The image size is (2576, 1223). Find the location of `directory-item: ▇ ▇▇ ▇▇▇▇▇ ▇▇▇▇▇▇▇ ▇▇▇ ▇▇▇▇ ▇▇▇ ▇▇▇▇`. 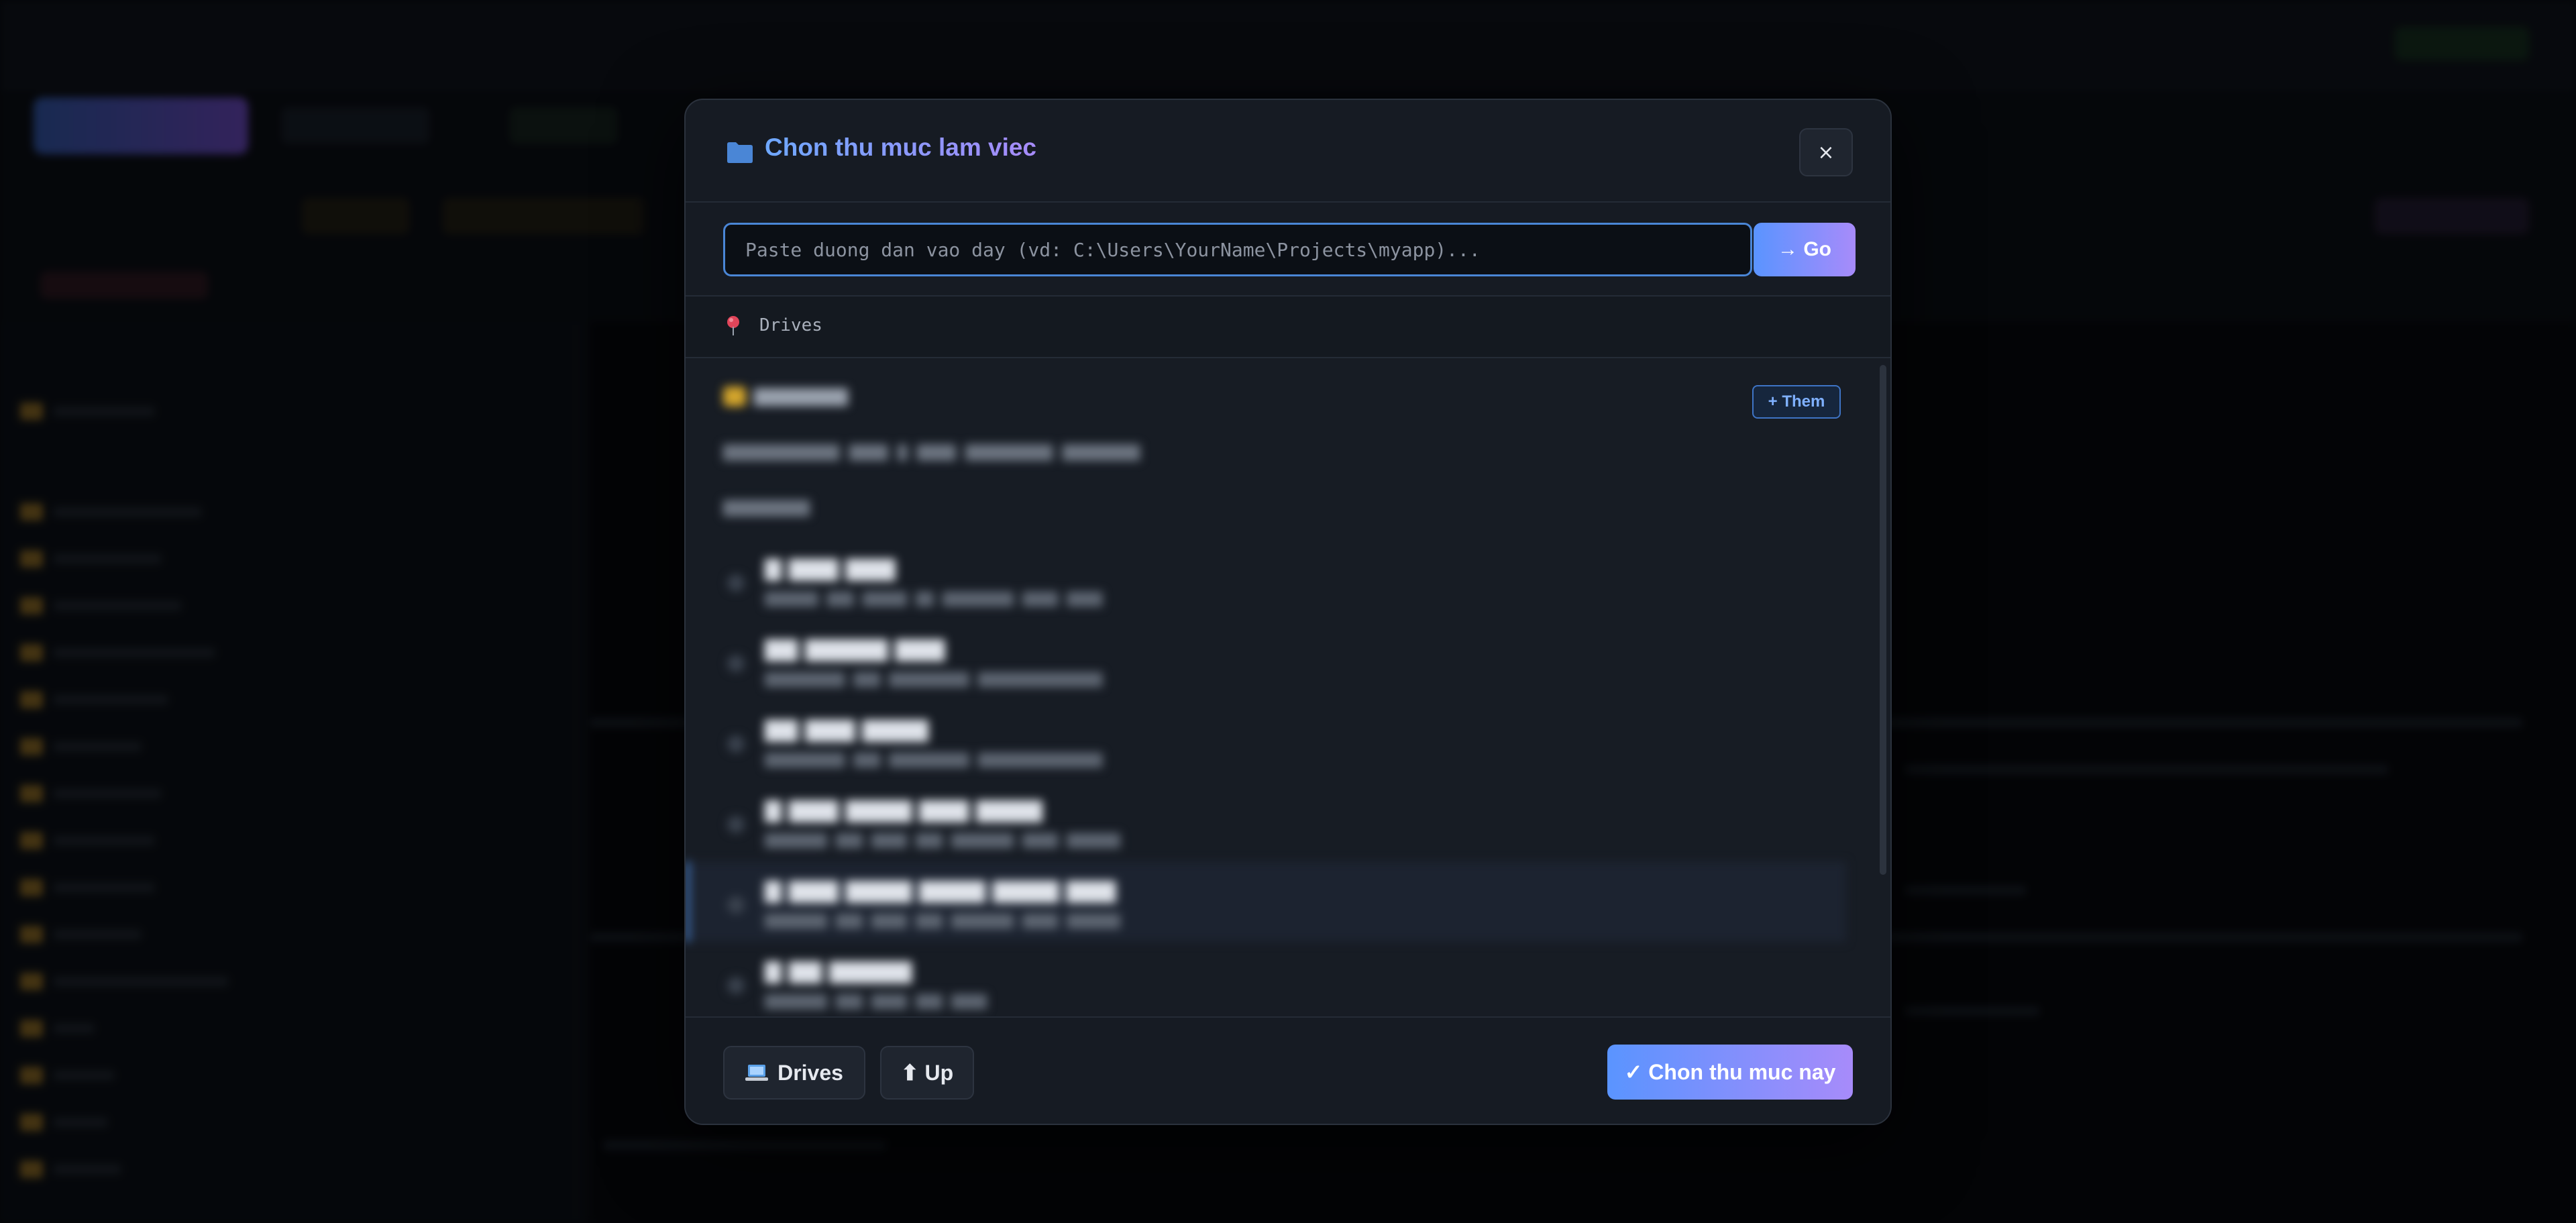

directory-item: ▇ ▇▇ ▇▇▇▇▇ ▇▇▇▇▇▇▇ ▇▇▇ ▇▇▇▇ ▇▇▇ ▇▇▇▇ is located at coordinates (1266, 982).